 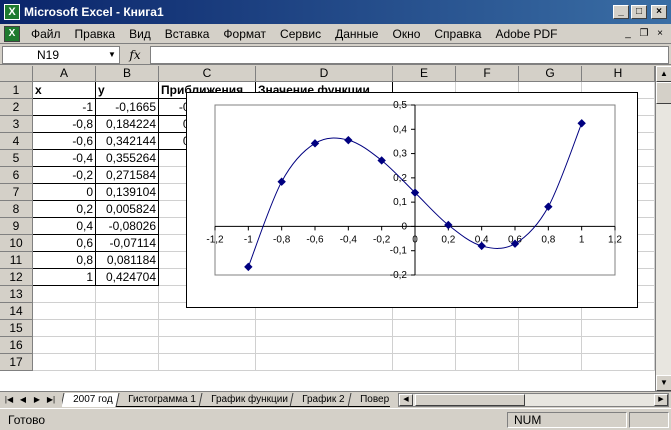 I want to click on cell-a13, so click(x=64, y=294).